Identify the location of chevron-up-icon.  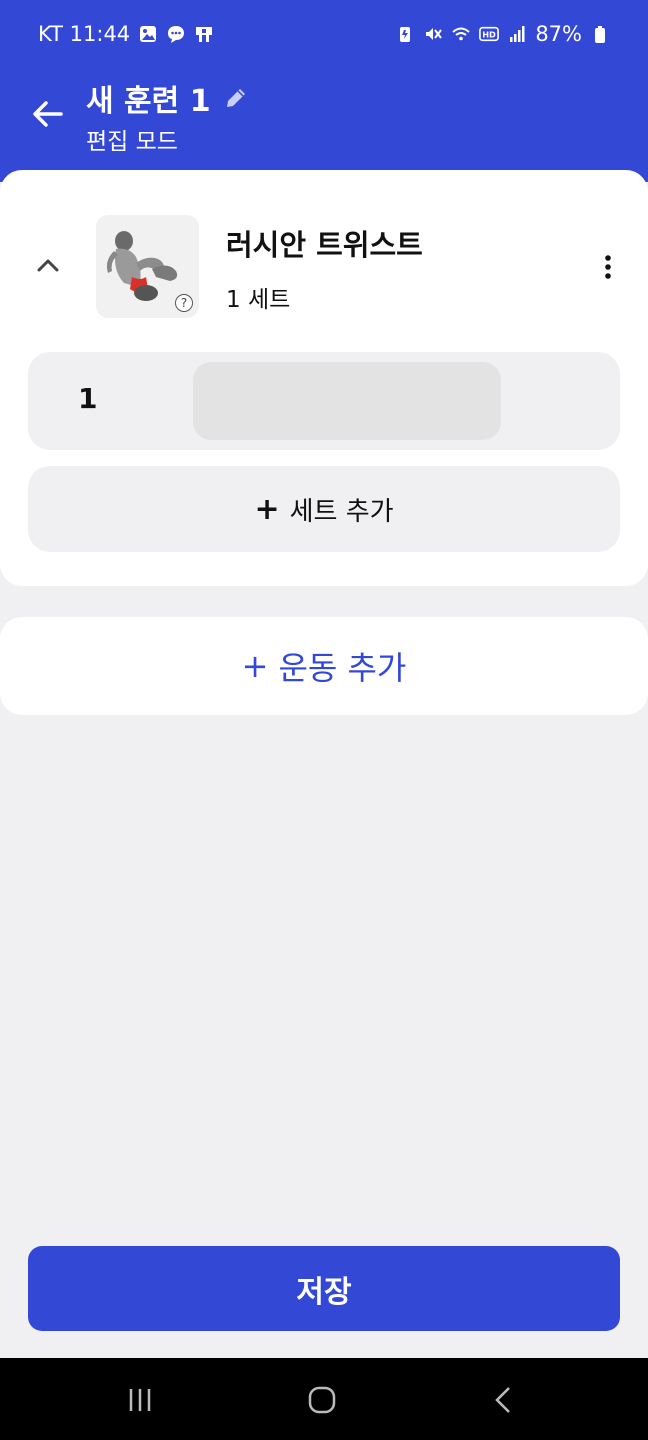
(48, 266).